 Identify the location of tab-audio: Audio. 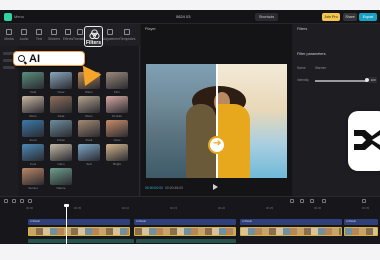
(24, 34).